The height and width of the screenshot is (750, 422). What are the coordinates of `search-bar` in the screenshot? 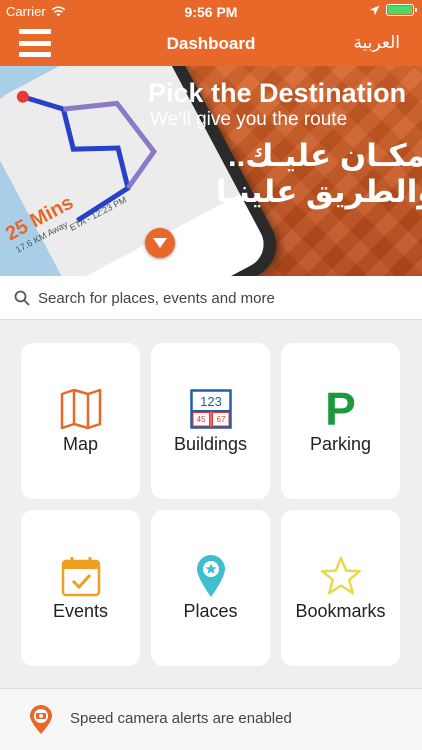 It's located at (211, 298).